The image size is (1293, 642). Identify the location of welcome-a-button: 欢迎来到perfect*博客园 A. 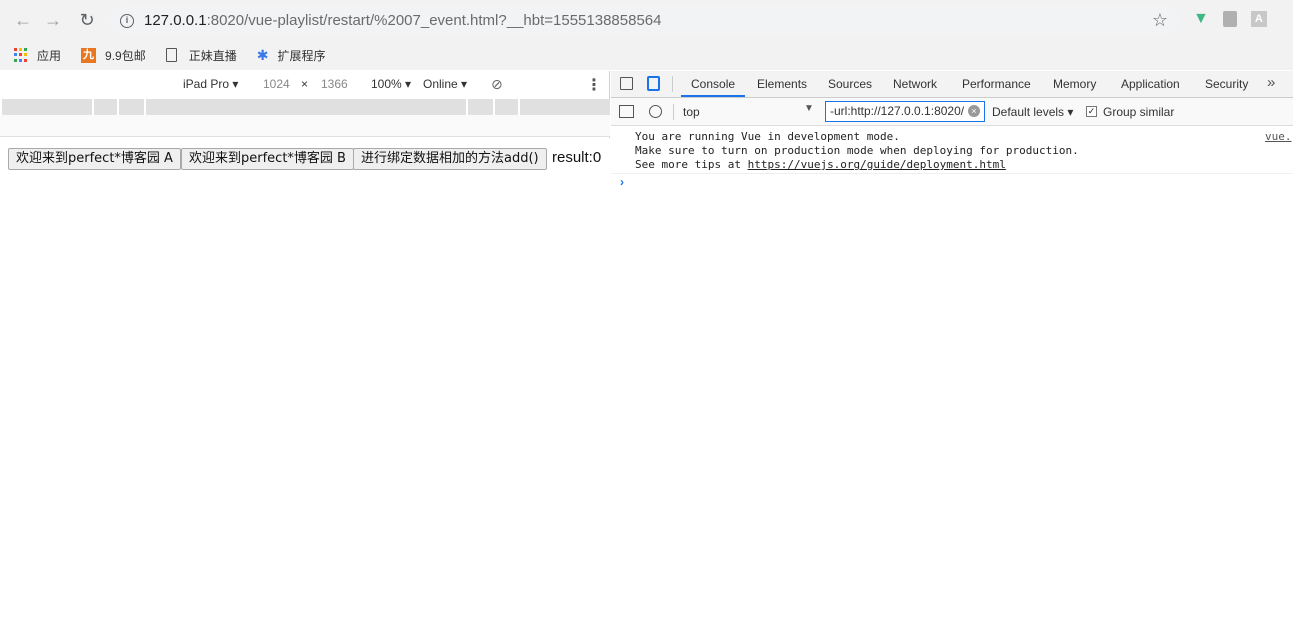
(94, 159).